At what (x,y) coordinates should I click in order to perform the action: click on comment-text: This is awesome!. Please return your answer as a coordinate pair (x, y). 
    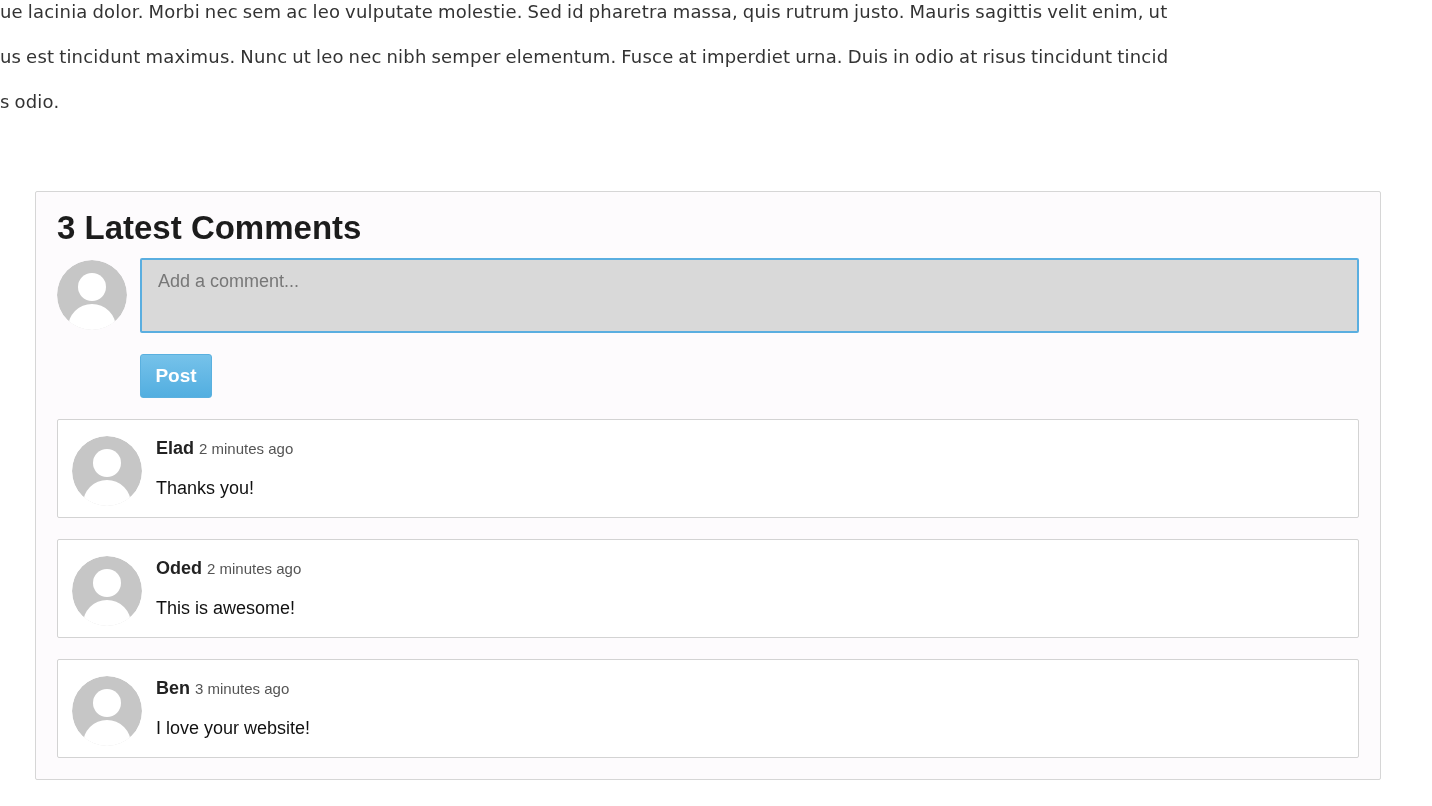
    Looking at the image, I should click on (226, 608).